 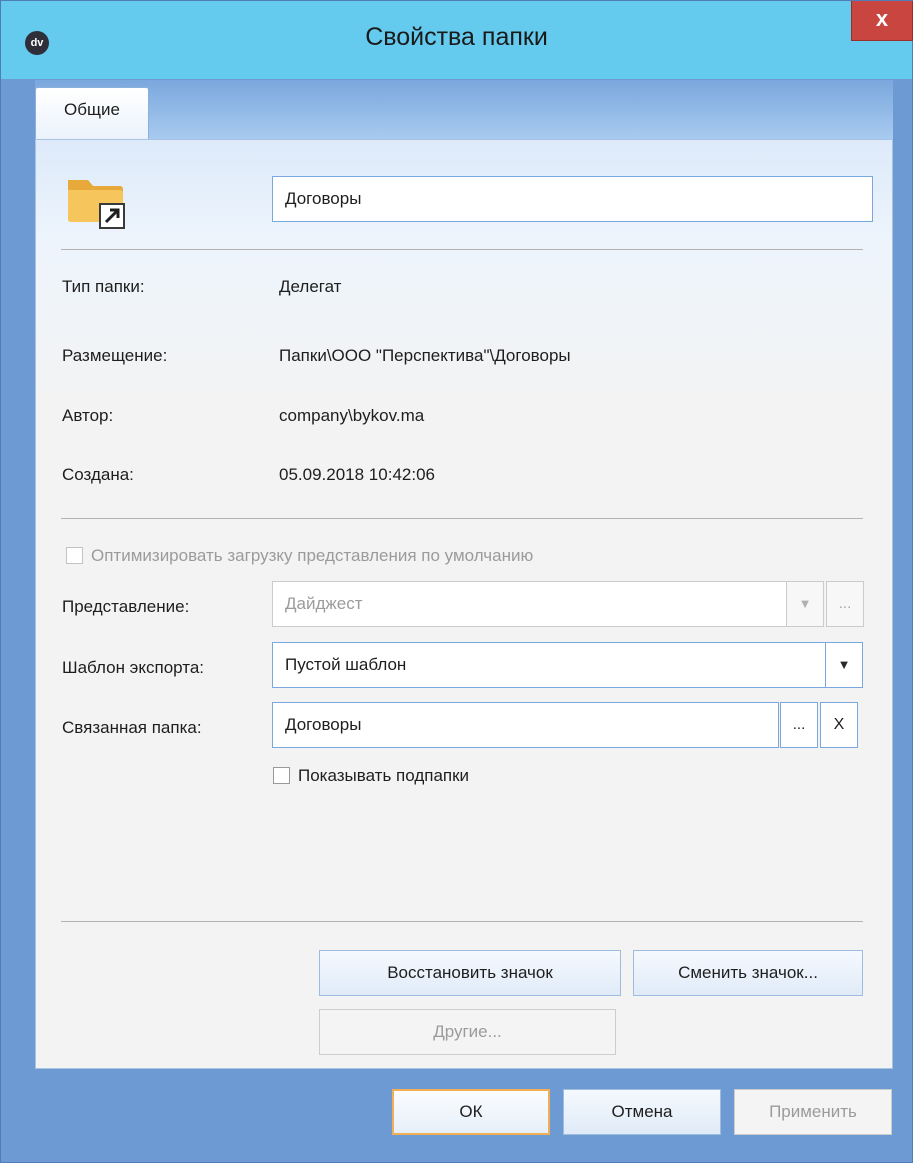 What do you see at coordinates (324, 603) in the screenshot?
I see `view-select-value: Дайджест` at bounding box center [324, 603].